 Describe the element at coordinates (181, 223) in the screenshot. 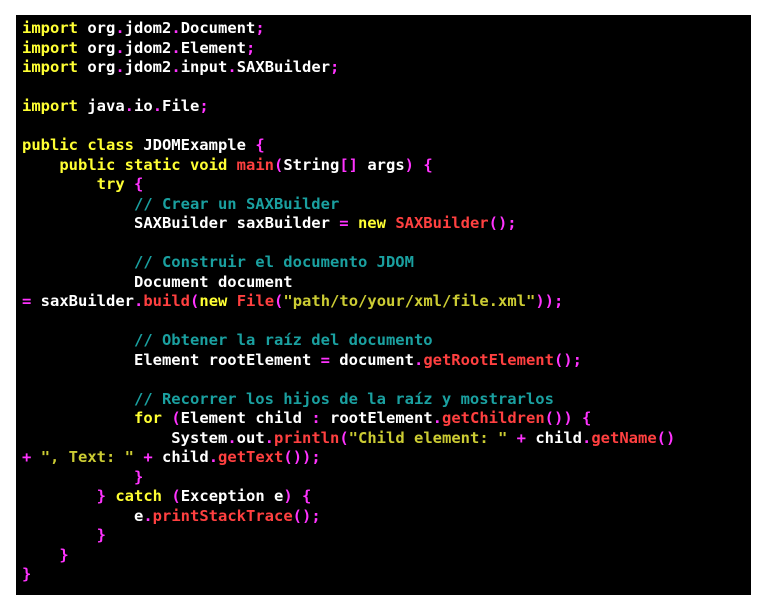

I see `text-token: SAXBuilder saxBuilder` at that location.